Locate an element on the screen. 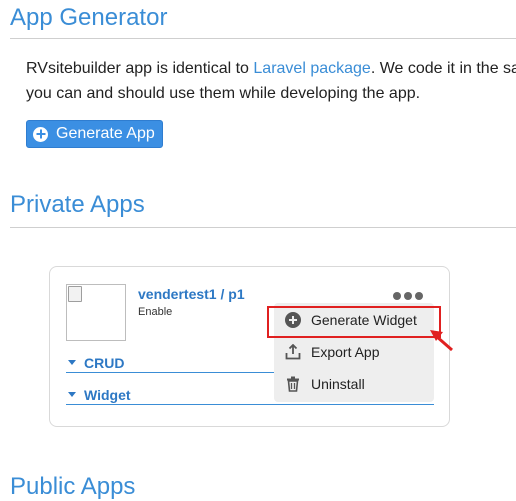 Image resolution: width=516 pixels, height=501 pixels. public-apps-title: Public Apps is located at coordinates (73, 486).